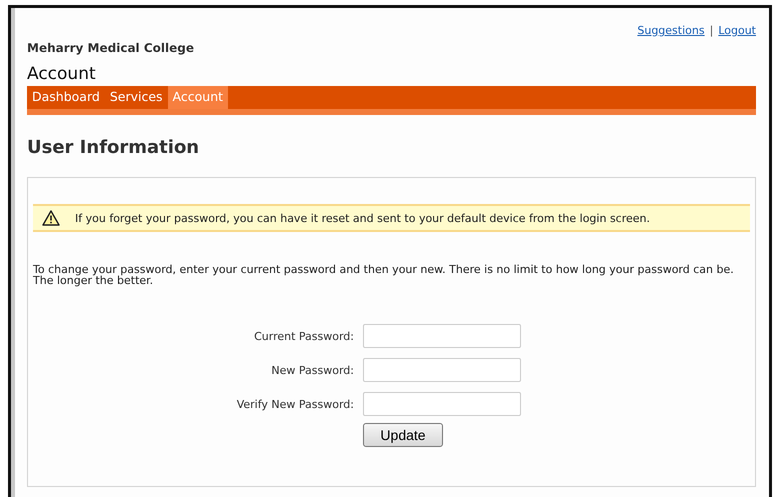 The width and height of the screenshot is (778, 497). Describe the element at coordinates (671, 31) in the screenshot. I see `header-link: Suggestions` at that location.